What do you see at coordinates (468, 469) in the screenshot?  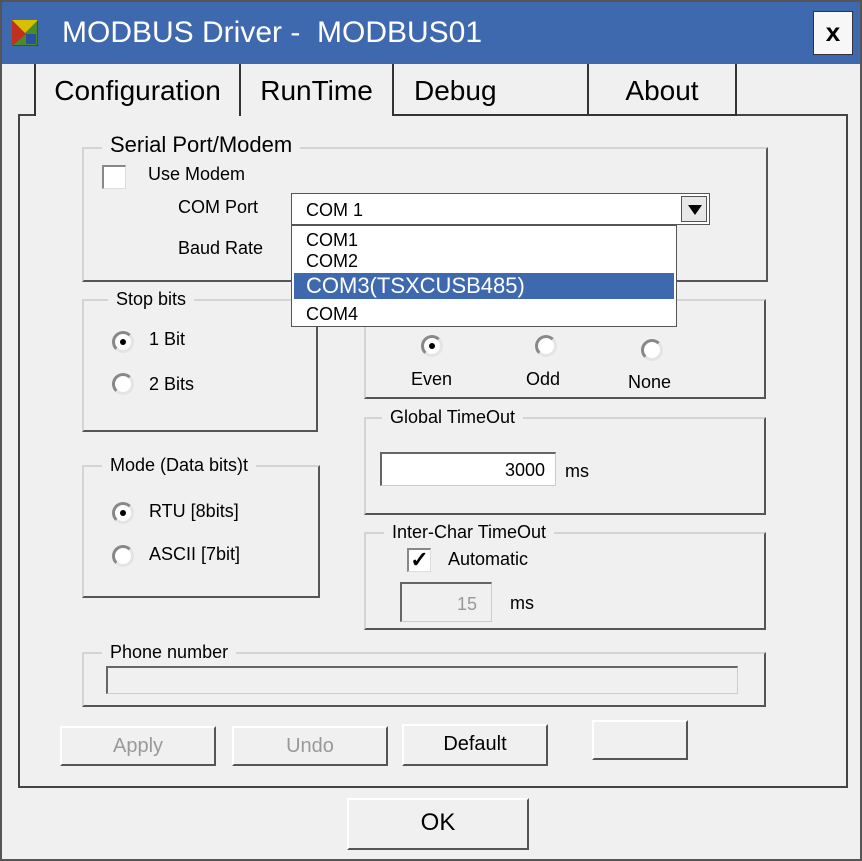 I see `global-timeout-input: 3000` at bounding box center [468, 469].